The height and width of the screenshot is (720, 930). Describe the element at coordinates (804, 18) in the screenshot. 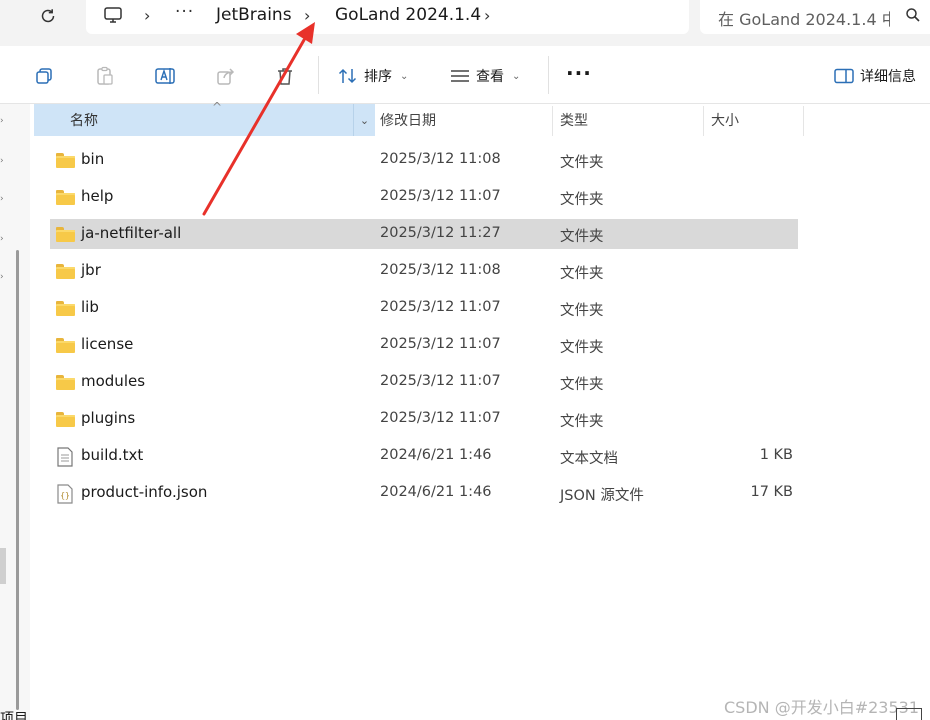

I see `search-placeholder: 在 GoLand 2024.1.4 中搜索` at that location.